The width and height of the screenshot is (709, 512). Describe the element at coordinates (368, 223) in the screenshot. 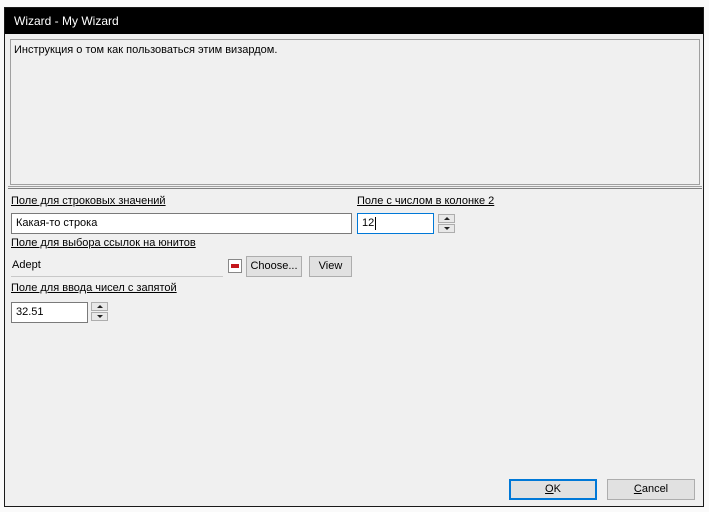

I see `number-col2-value: 12` at that location.